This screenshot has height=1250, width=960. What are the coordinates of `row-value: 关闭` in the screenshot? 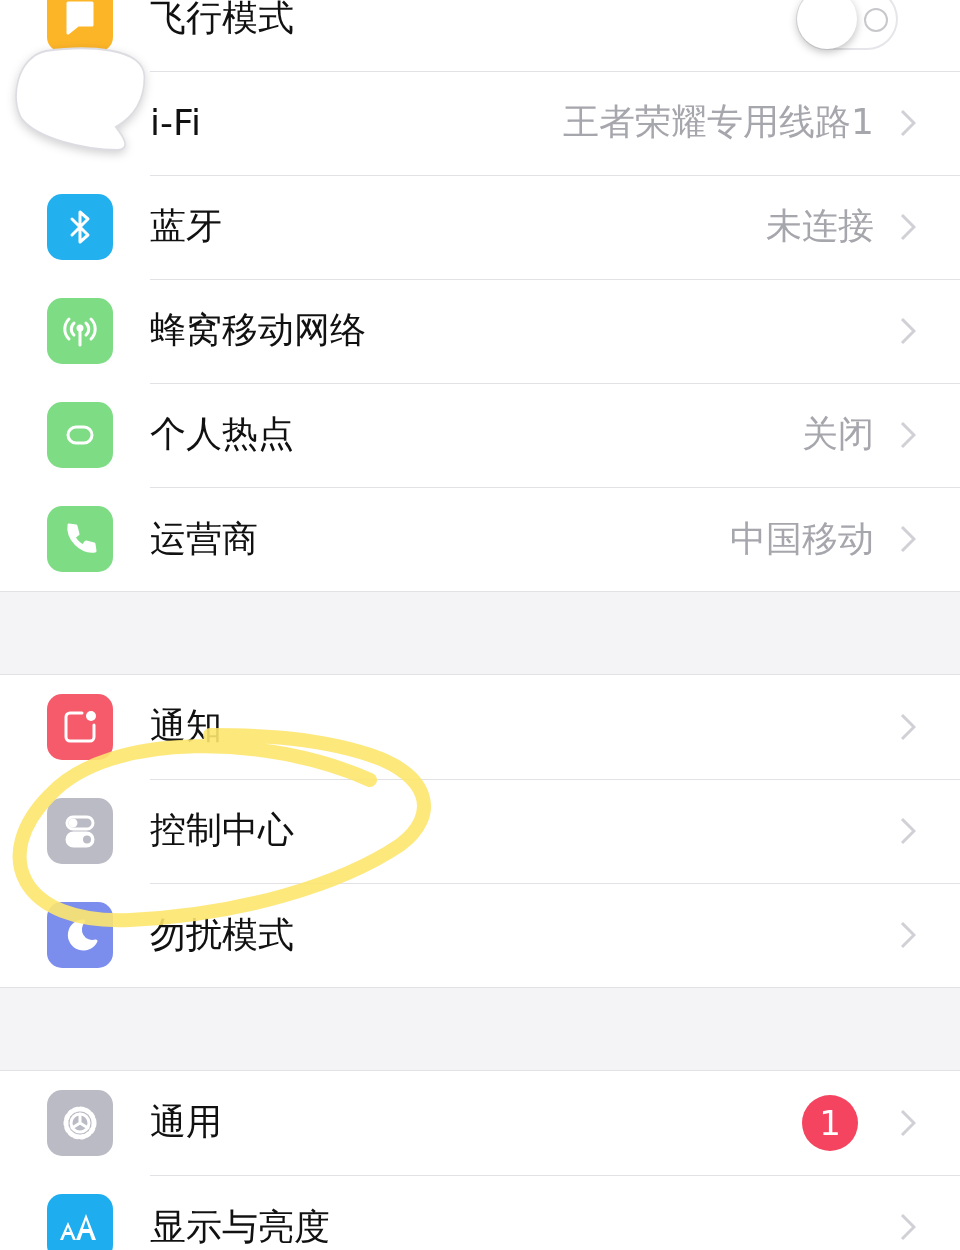 It's located at (838, 434).